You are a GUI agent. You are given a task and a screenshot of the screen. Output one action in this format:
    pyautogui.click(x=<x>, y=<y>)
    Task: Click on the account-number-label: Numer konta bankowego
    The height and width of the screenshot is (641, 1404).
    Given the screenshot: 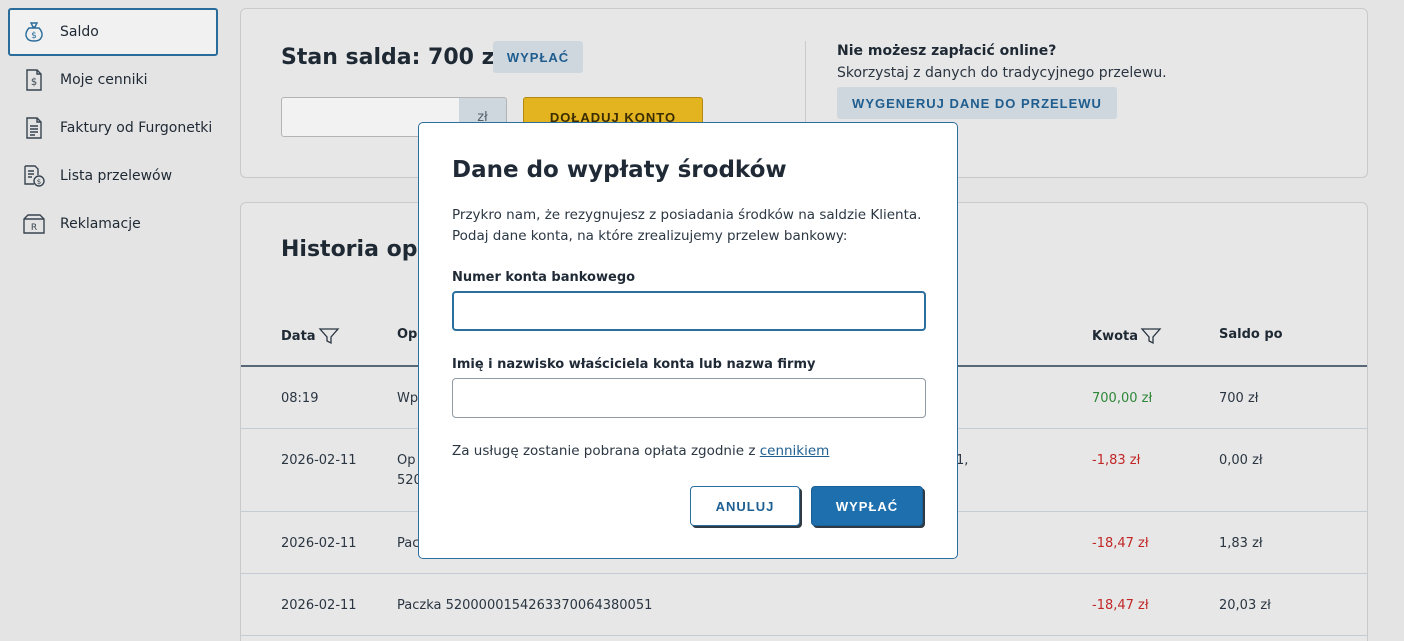 What is the action you would take?
    pyautogui.click(x=544, y=277)
    